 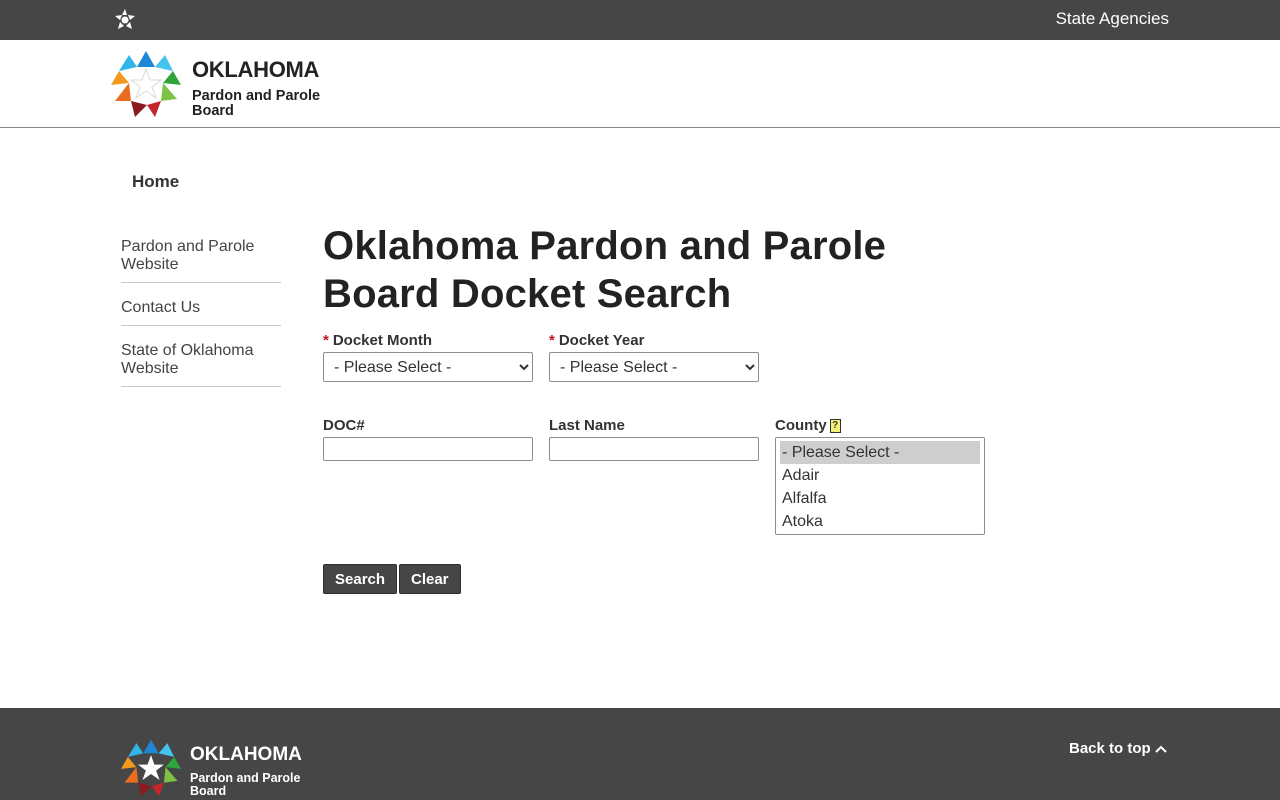 What do you see at coordinates (430, 579) in the screenshot?
I see `clear-button: Clear` at bounding box center [430, 579].